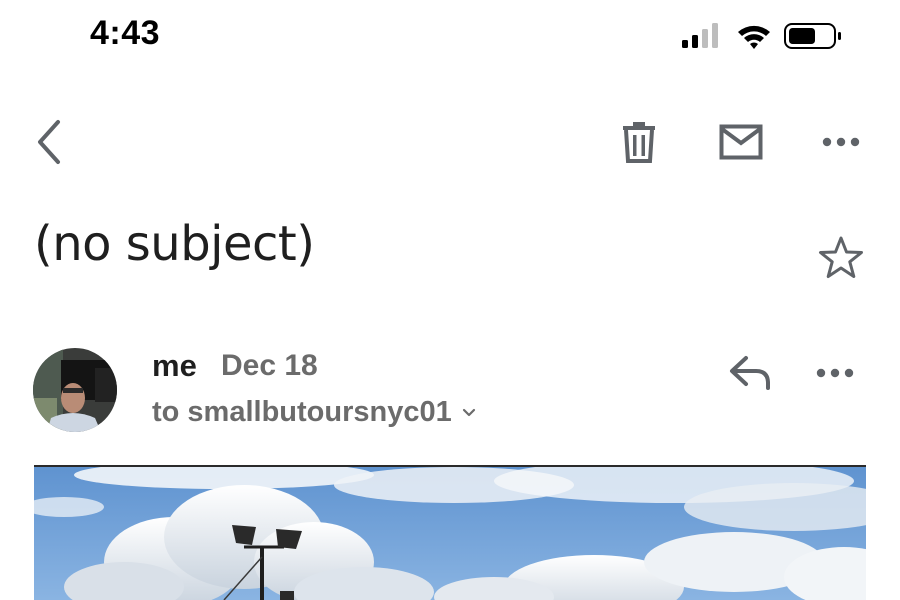 Image resolution: width=900 pixels, height=600 pixels. I want to click on battery-icon, so click(812, 36).